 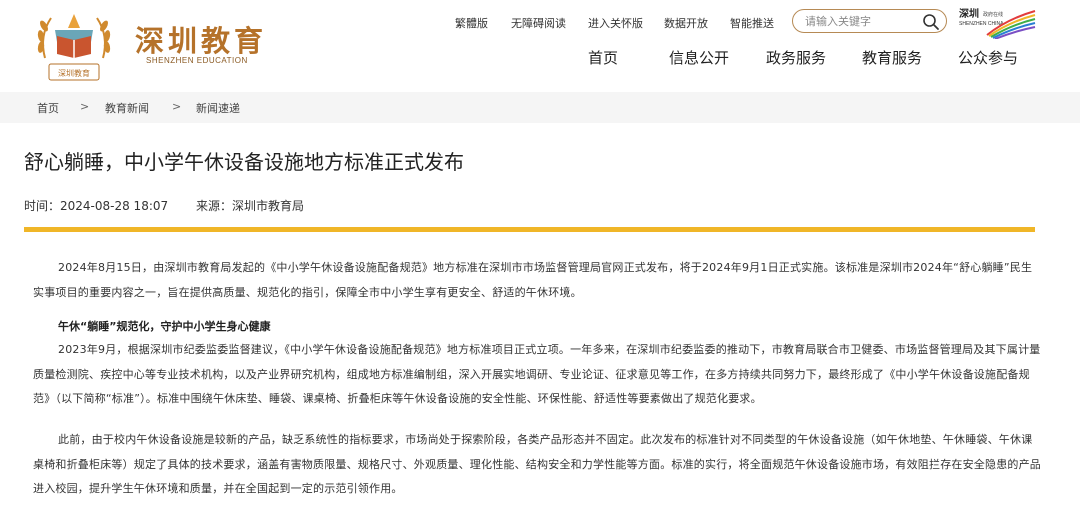 What do you see at coordinates (74, 73) in the screenshot?
I see `logo-lettering: 深圳教育` at bounding box center [74, 73].